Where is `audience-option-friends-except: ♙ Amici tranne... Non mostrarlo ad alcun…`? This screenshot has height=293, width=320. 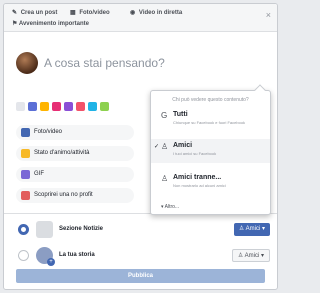
audience-option-friends-except: ♙ Amici tranne... Non mostrarlo ad alcun… is located at coordinates (210, 183).